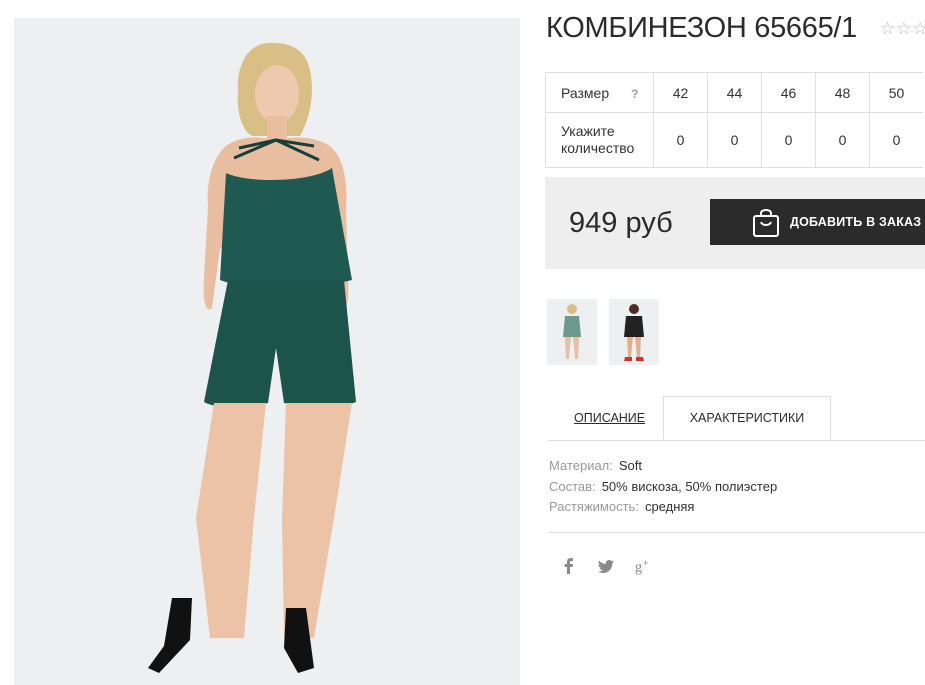  What do you see at coordinates (842, 140) in the screenshot?
I see `quantity-input-48: 0` at bounding box center [842, 140].